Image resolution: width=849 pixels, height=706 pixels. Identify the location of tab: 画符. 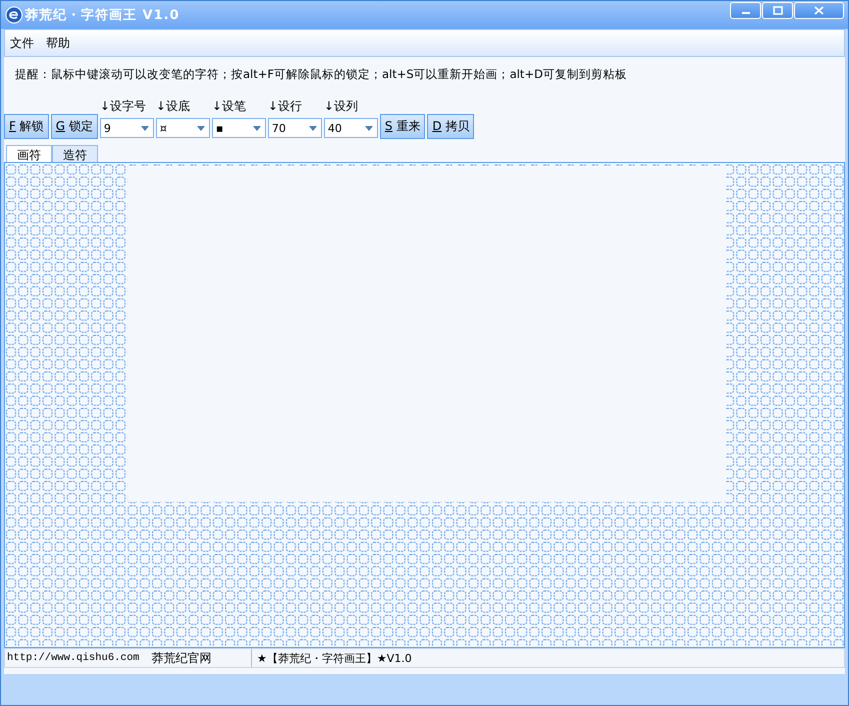
(29, 153).